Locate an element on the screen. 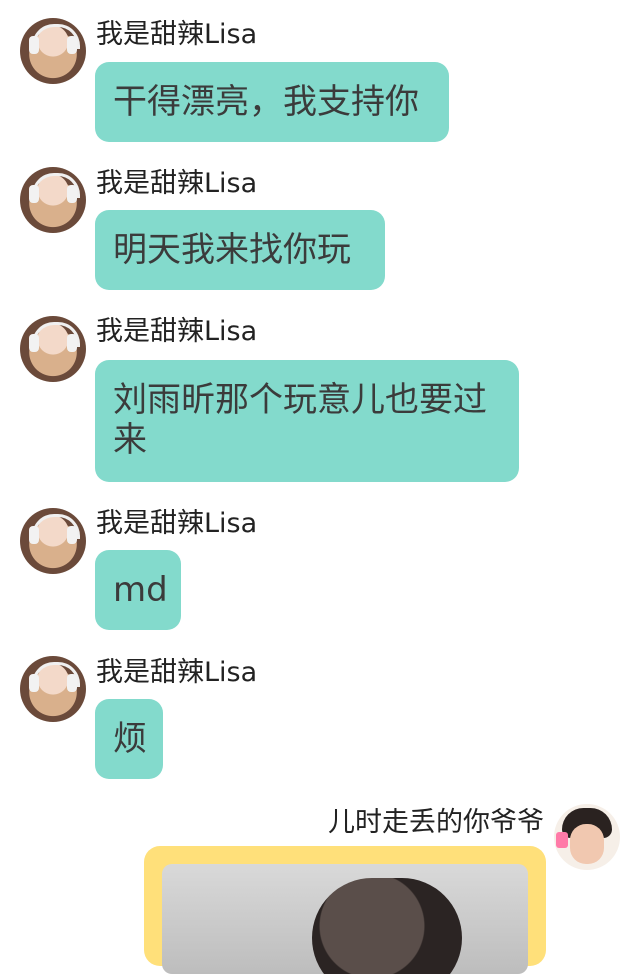  image-attachment is located at coordinates (345, 919).